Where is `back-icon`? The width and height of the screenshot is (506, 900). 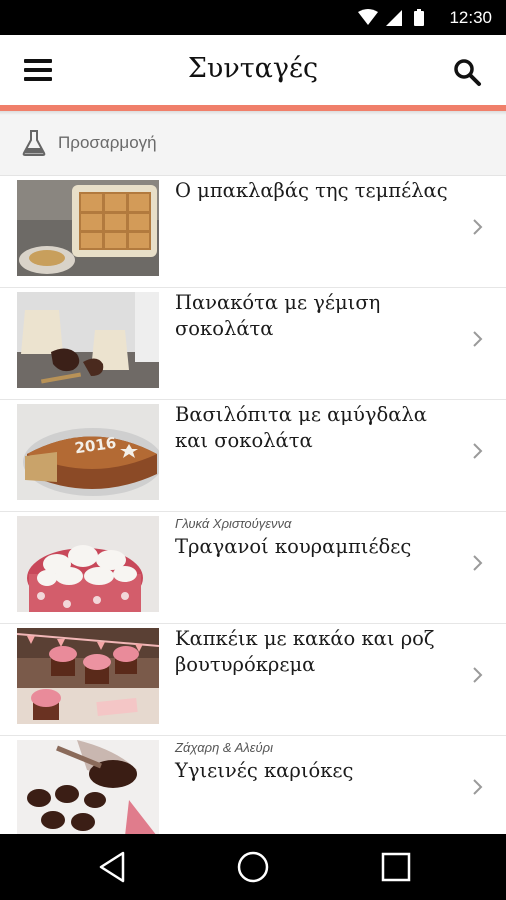
back-icon is located at coordinates (113, 867).